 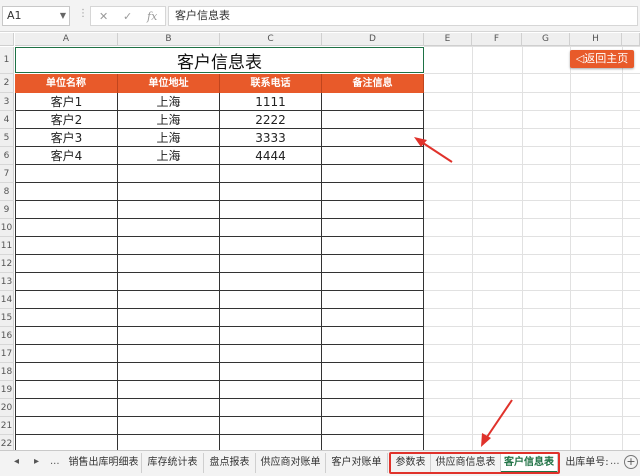 What do you see at coordinates (271, 39) in the screenshot?
I see `column-header-c: C` at bounding box center [271, 39].